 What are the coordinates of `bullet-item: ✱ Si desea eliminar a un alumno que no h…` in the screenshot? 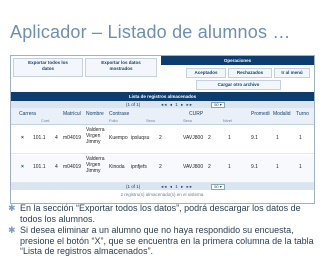 It's located at (162, 241).